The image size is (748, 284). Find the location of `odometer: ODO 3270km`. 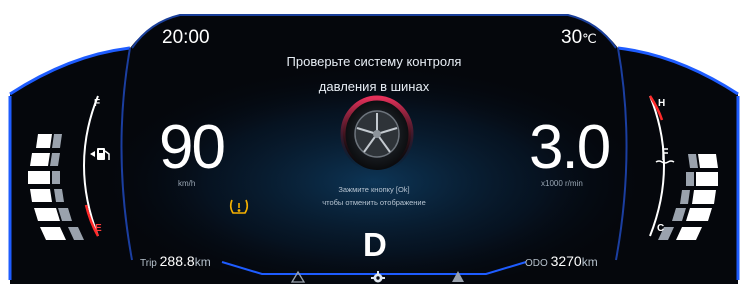

odometer: ODO 3270km is located at coordinates (561, 261).